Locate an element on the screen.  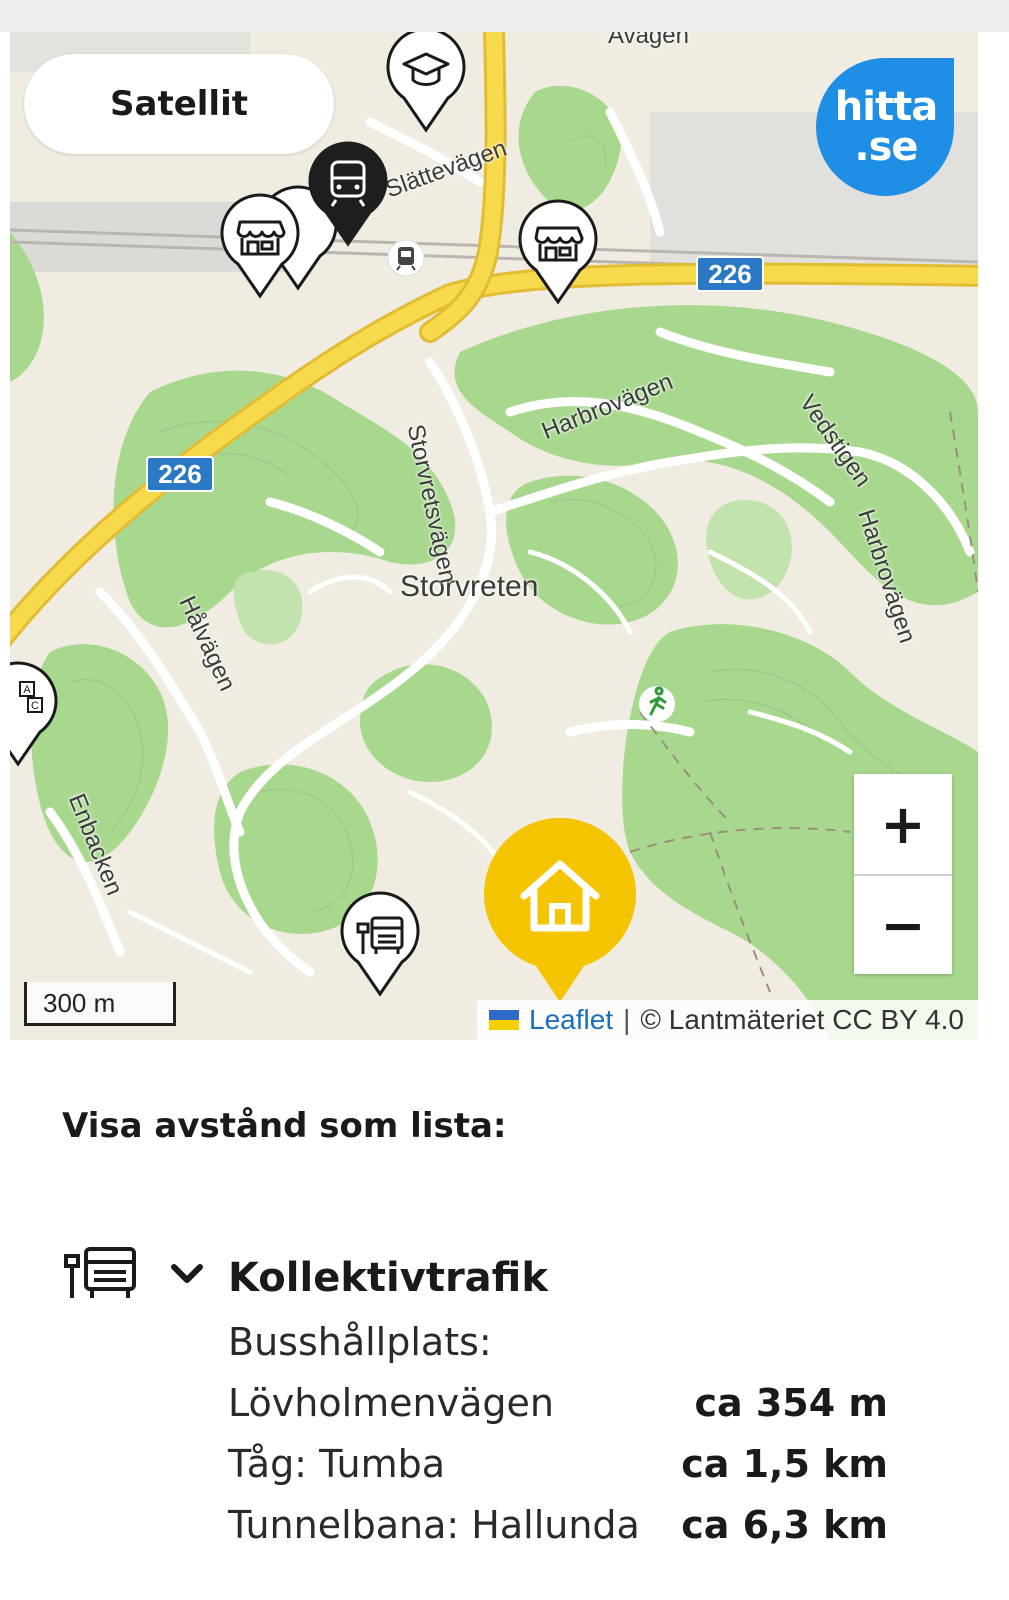
list-item-label: Lövholmenvägen is located at coordinates (391, 1403).